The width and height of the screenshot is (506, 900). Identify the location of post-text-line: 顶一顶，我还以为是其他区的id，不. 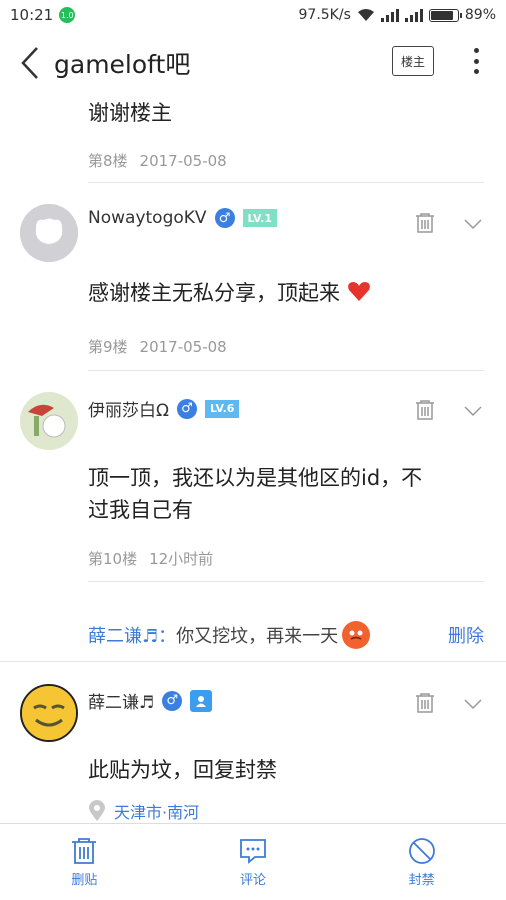
(255, 478).